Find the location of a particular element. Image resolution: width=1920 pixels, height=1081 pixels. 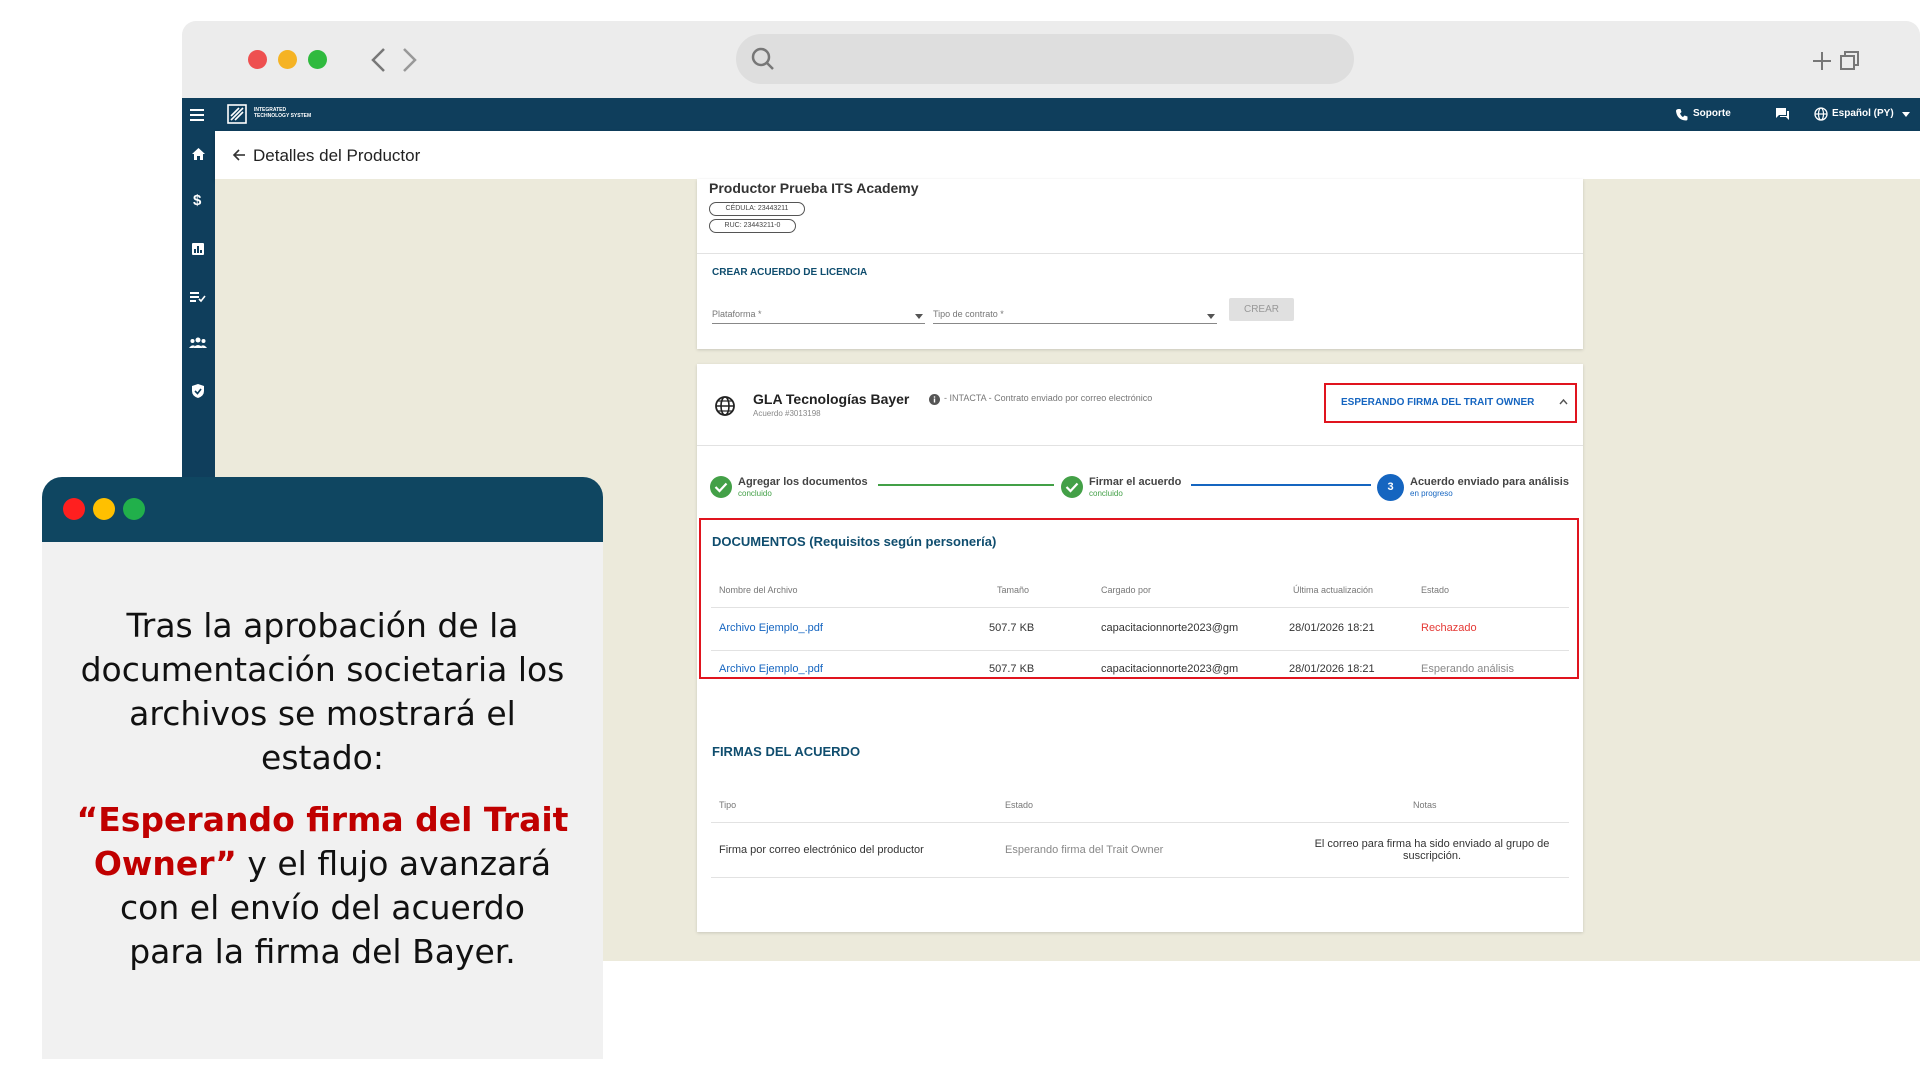

step-1-label: Agregar los documentos is located at coordinates (803, 482).